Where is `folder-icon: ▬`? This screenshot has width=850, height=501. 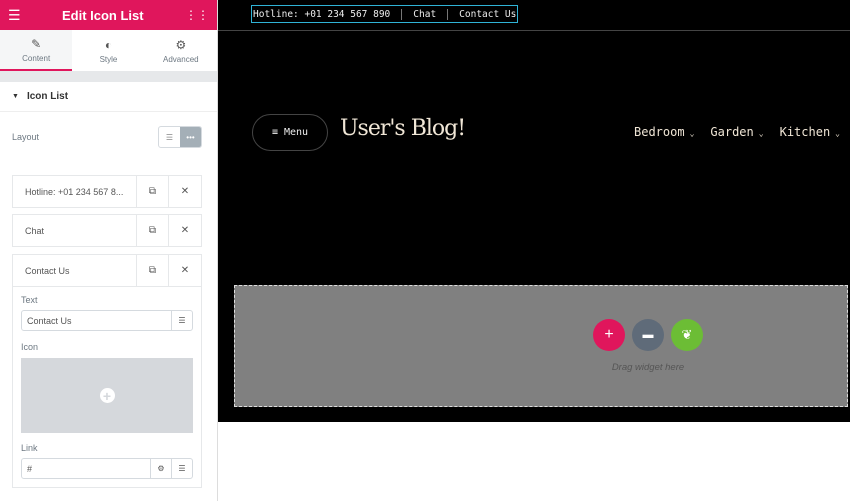 folder-icon: ▬ is located at coordinates (648, 335).